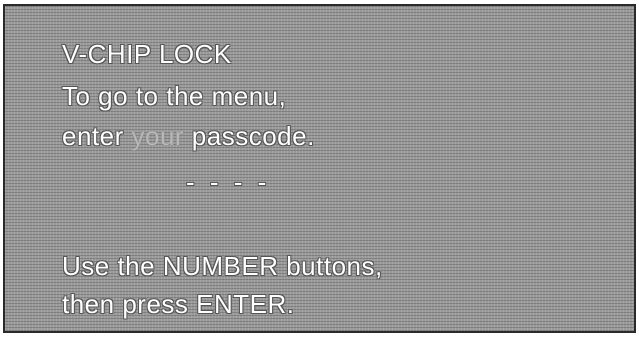  What do you see at coordinates (222, 266) in the screenshot?
I see `help-line-1: Use the NUMBER buttons,` at bounding box center [222, 266].